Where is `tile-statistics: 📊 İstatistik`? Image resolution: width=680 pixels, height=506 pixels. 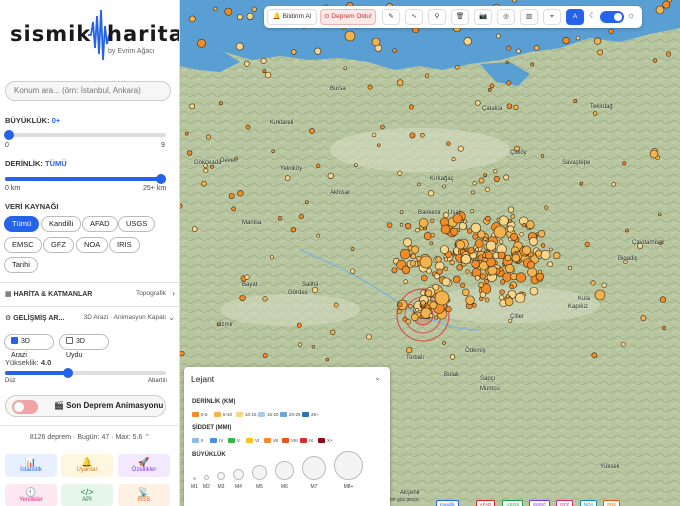
tile-statistics: 📊 İstatistik is located at coordinates (31, 465).